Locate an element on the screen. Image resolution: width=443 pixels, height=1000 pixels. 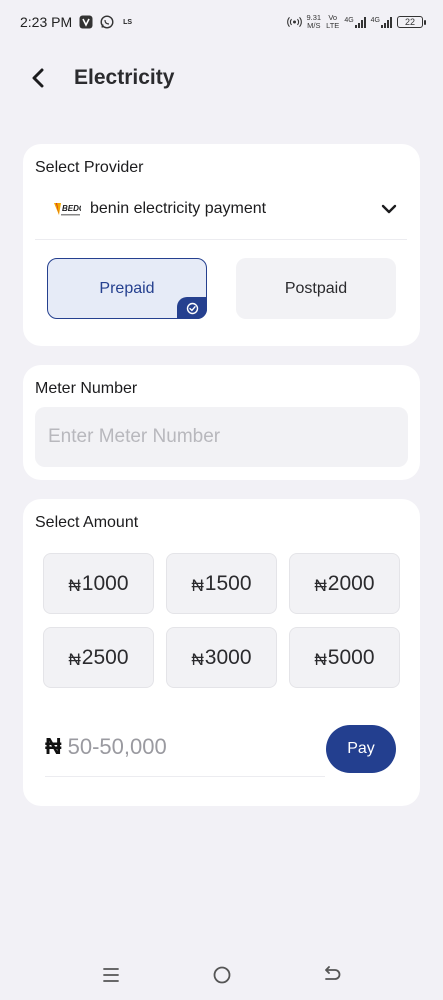
check-circle-icon is located at coordinates (192, 308).